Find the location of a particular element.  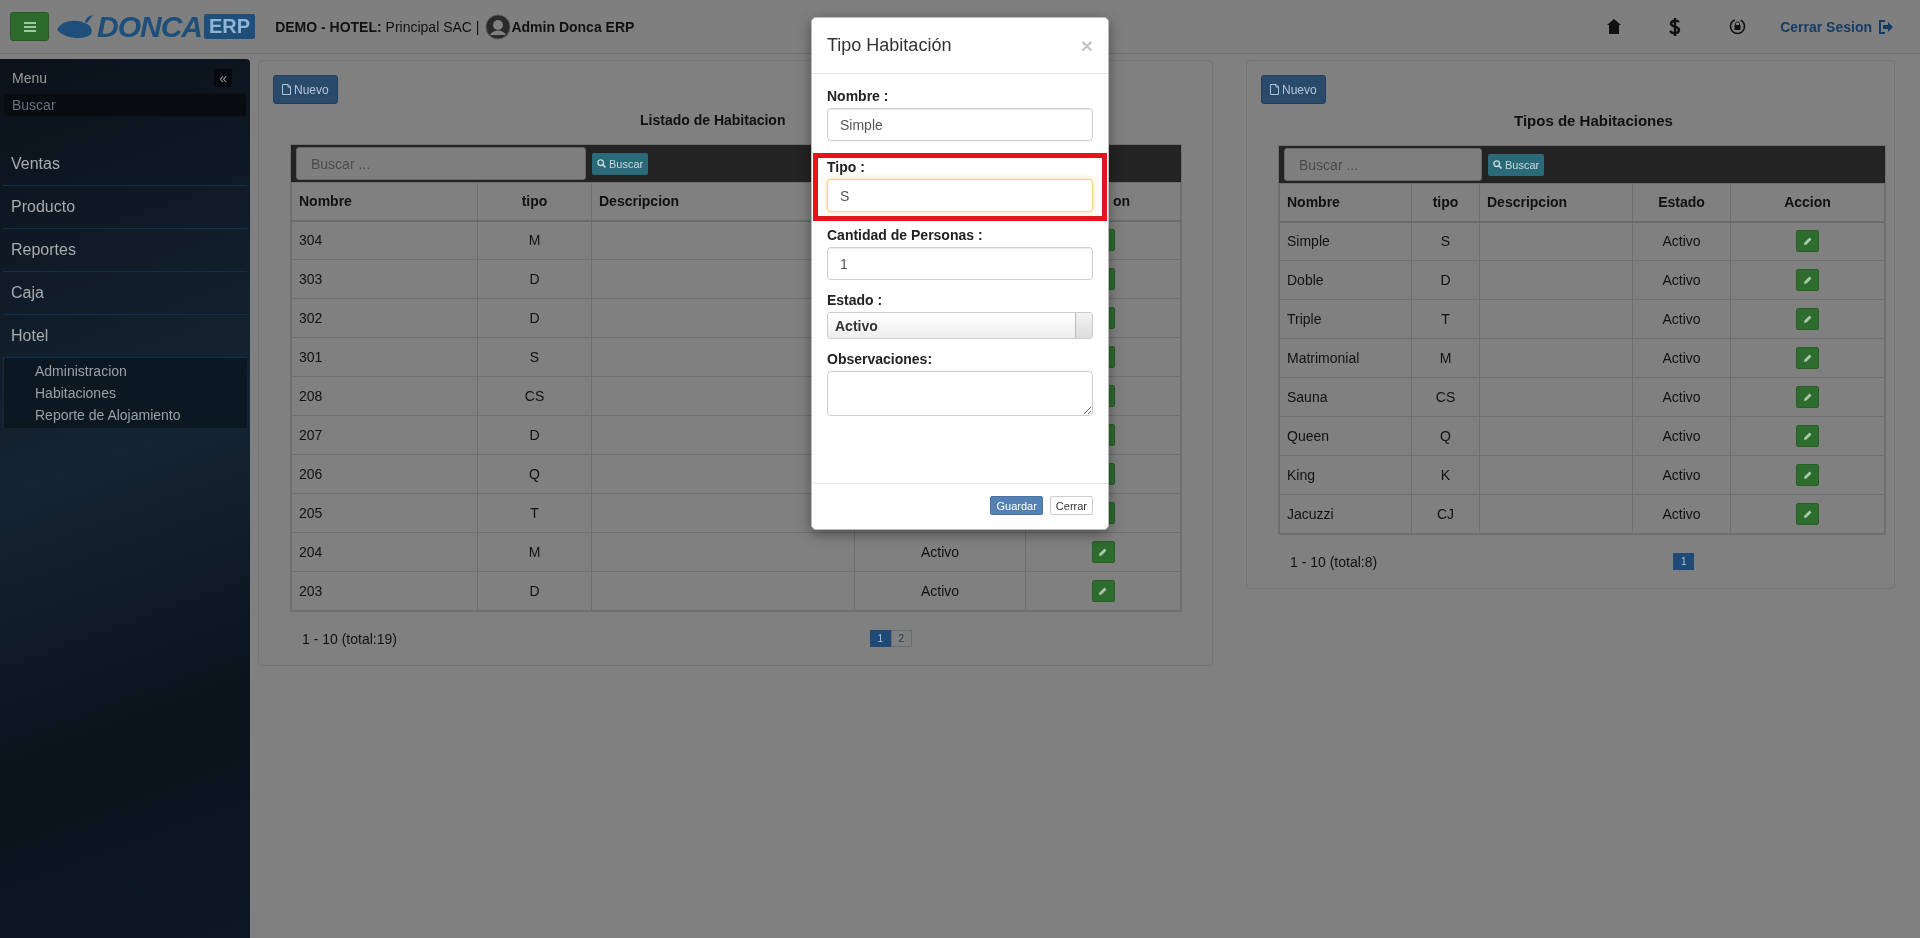

table-cell: 208 is located at coordinates (384, 396).